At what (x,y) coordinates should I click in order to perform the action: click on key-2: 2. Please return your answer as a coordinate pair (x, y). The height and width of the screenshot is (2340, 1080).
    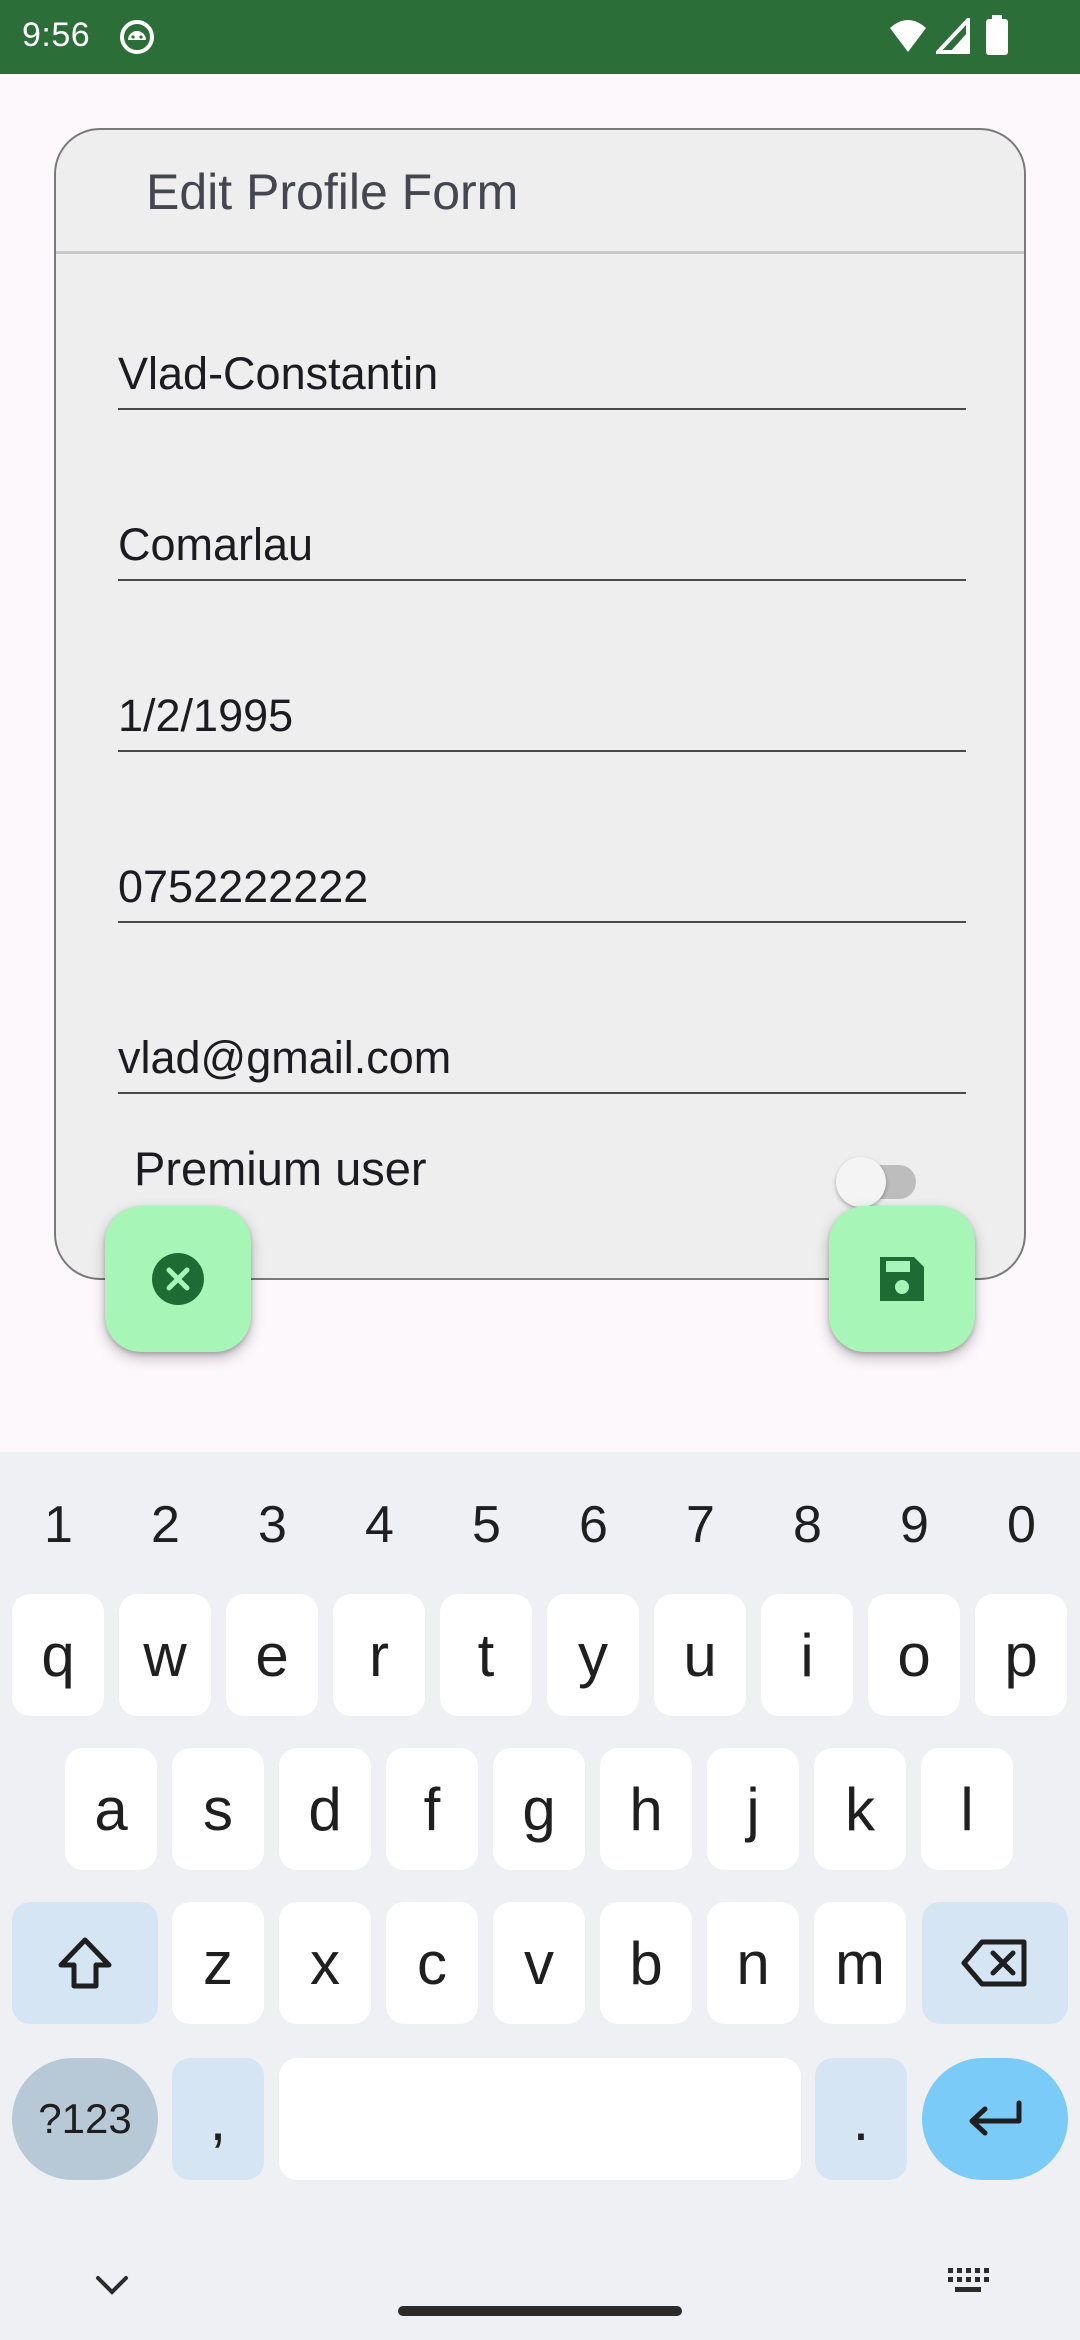
    Looking at the image, I should click on (165, 1525).